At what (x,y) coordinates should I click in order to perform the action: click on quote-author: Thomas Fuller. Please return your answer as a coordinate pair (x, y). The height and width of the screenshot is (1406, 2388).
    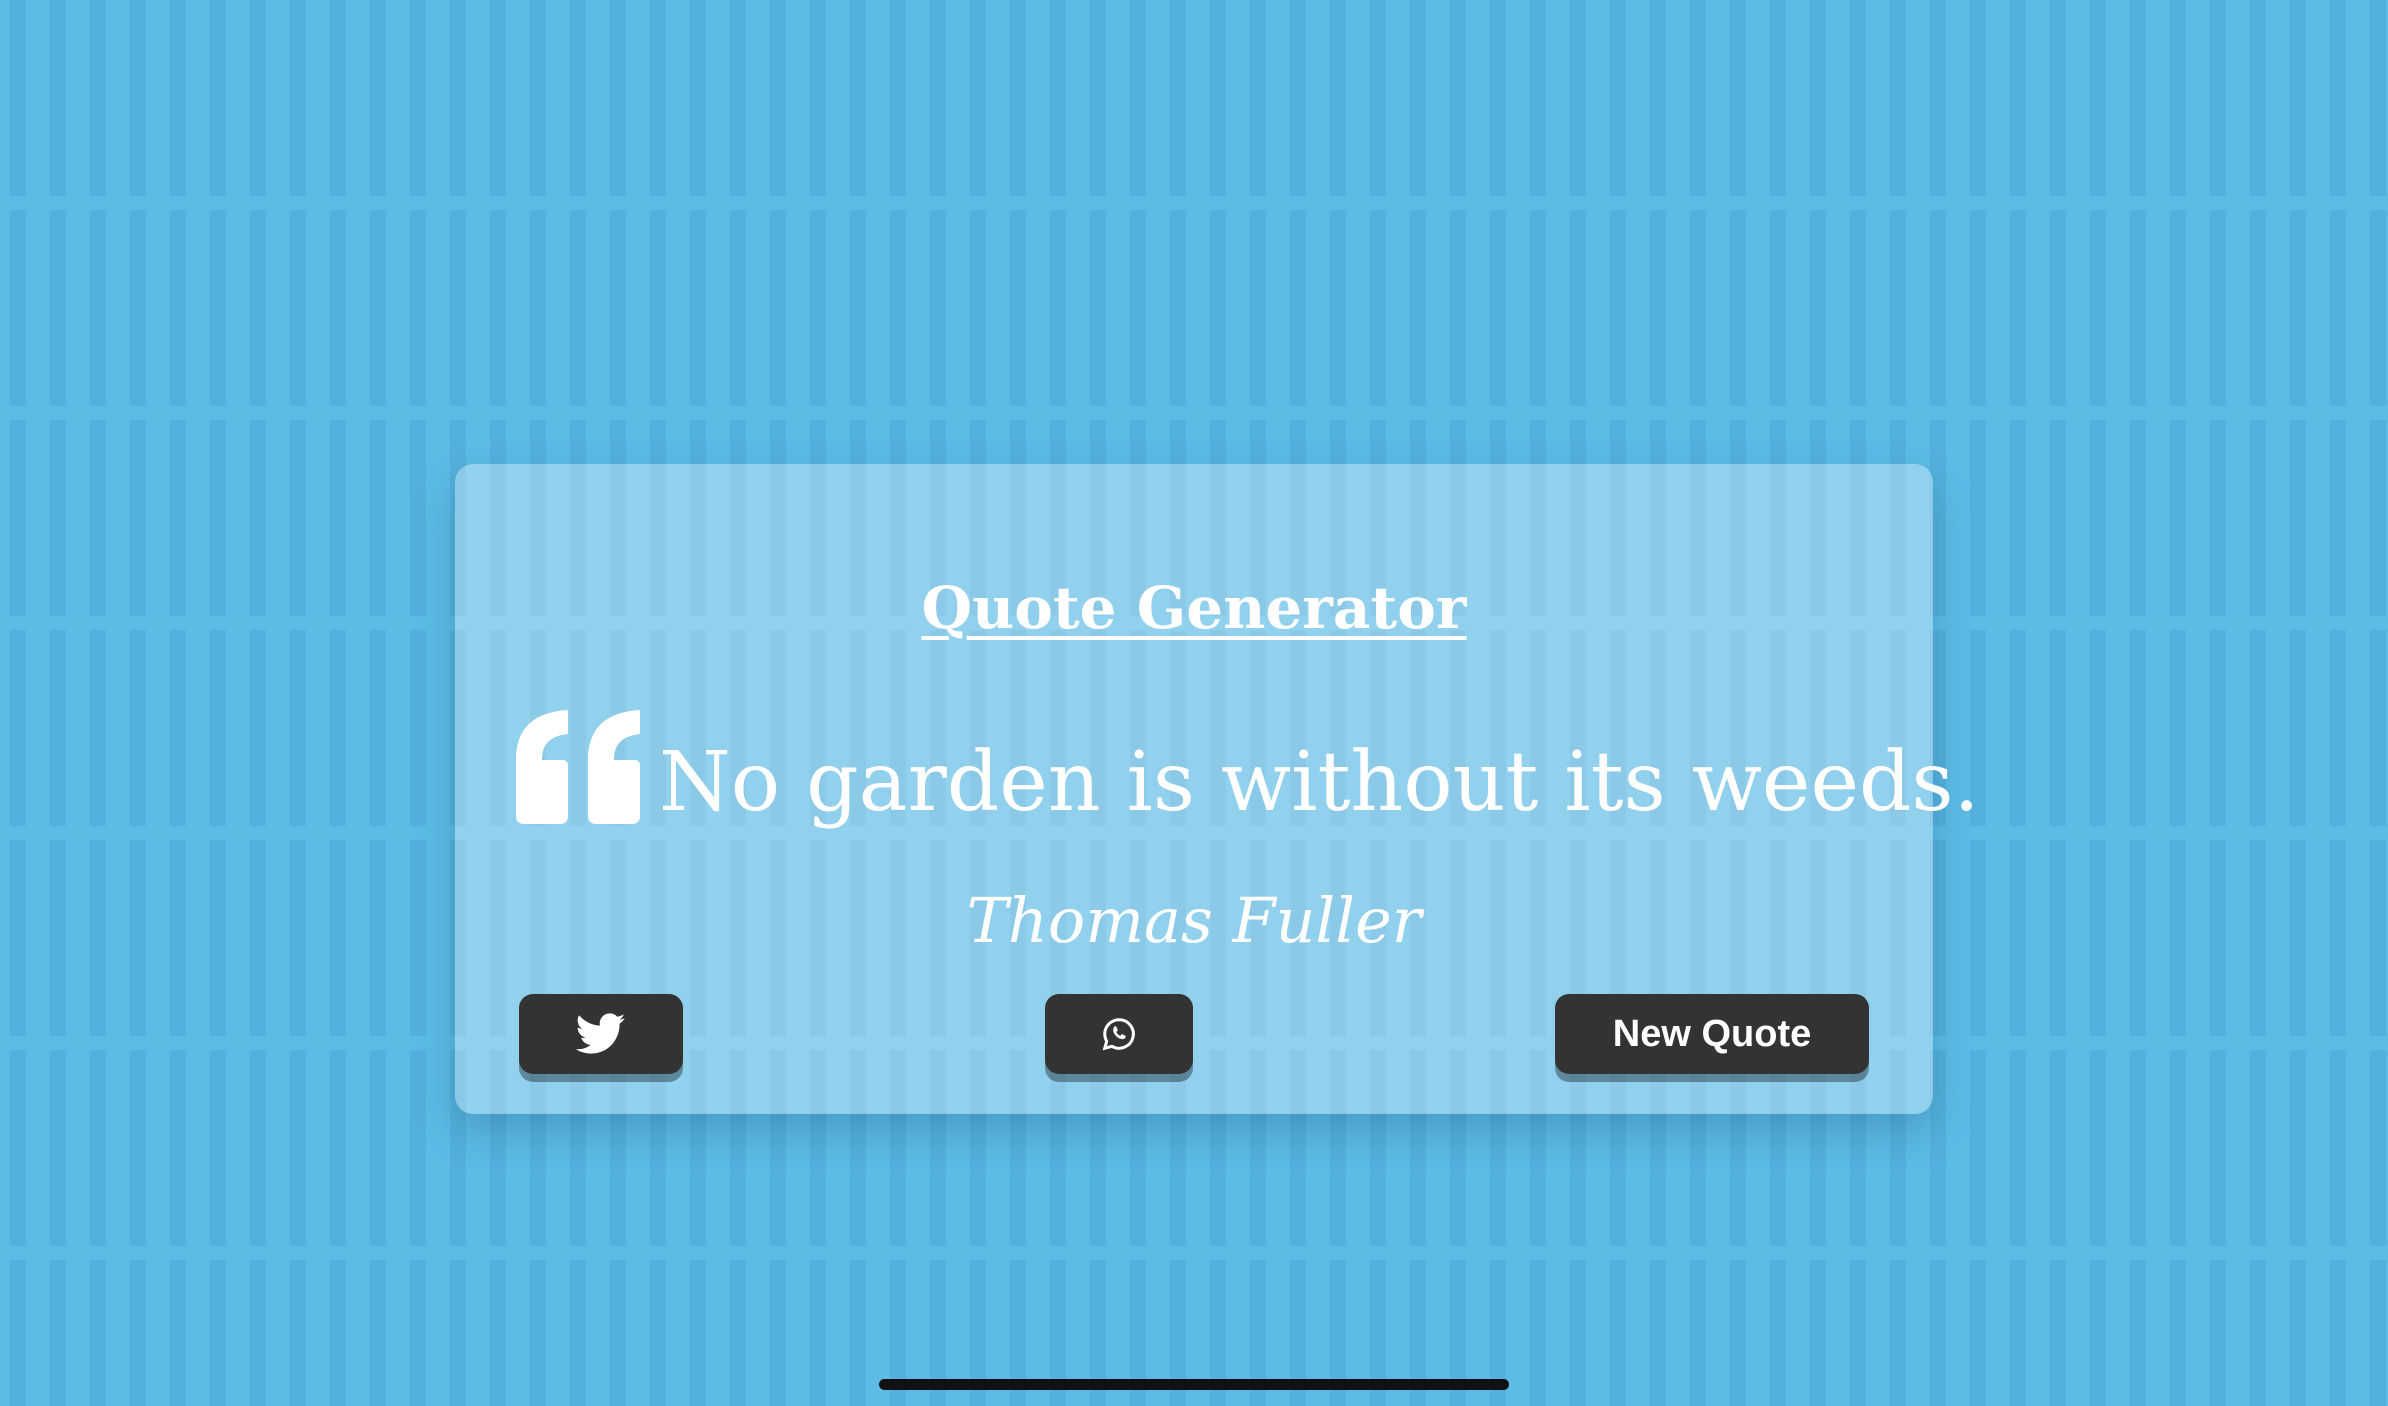
    Looking at the image, I should click on (1194, 920).